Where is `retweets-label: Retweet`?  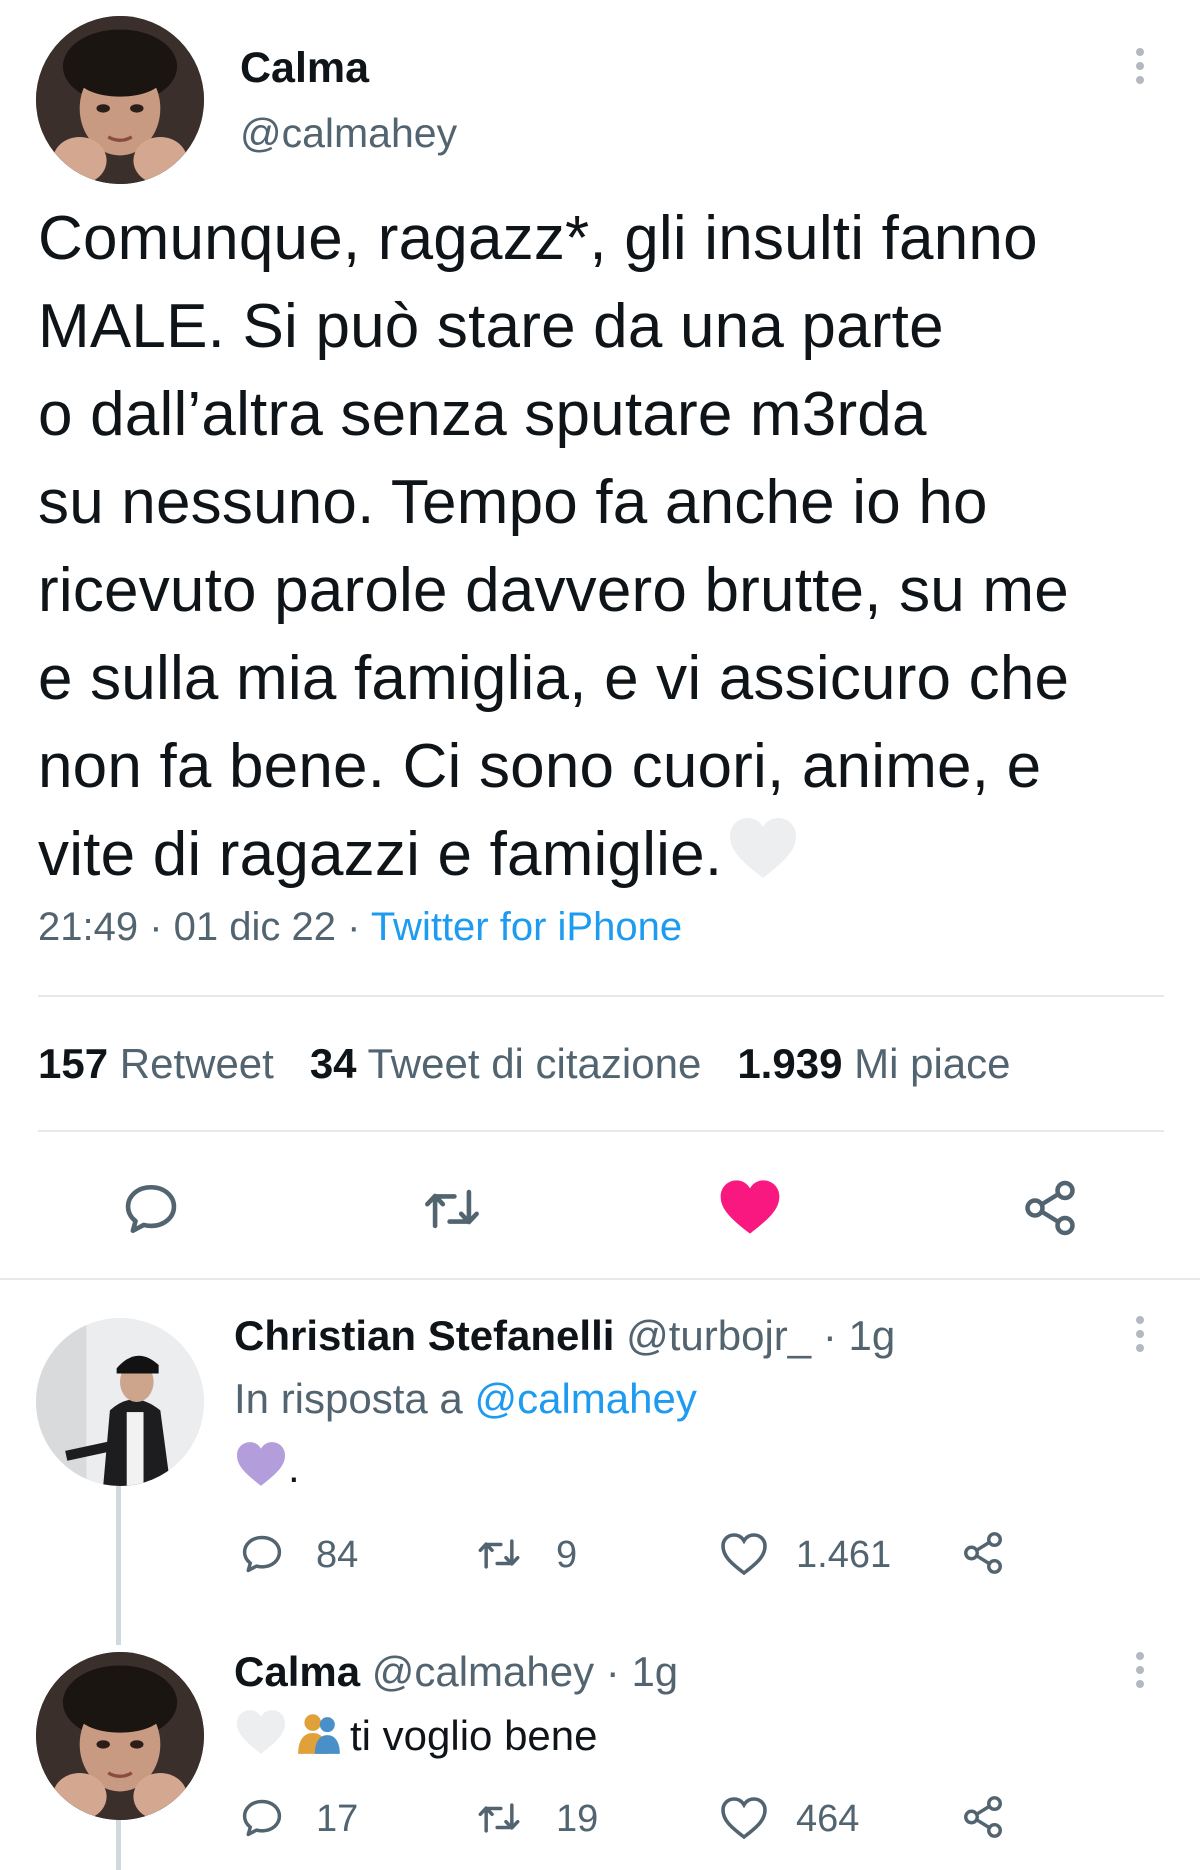 retweets-label: Retweet is located at coordinates (196, 1063).